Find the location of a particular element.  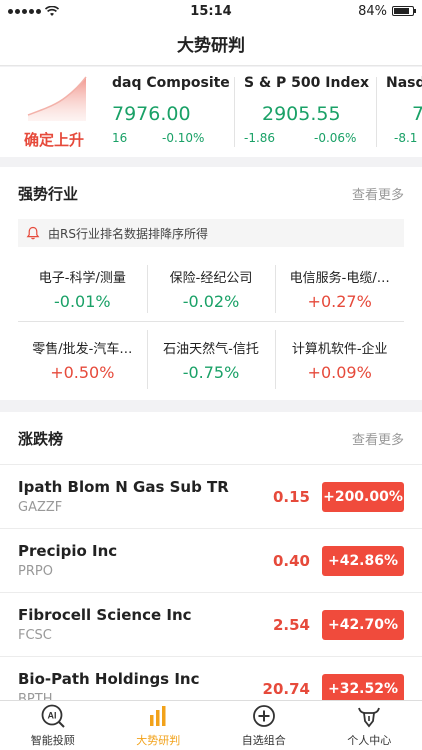

industry-name: 计算机软件-企业 is located at coordinates (339, 349).